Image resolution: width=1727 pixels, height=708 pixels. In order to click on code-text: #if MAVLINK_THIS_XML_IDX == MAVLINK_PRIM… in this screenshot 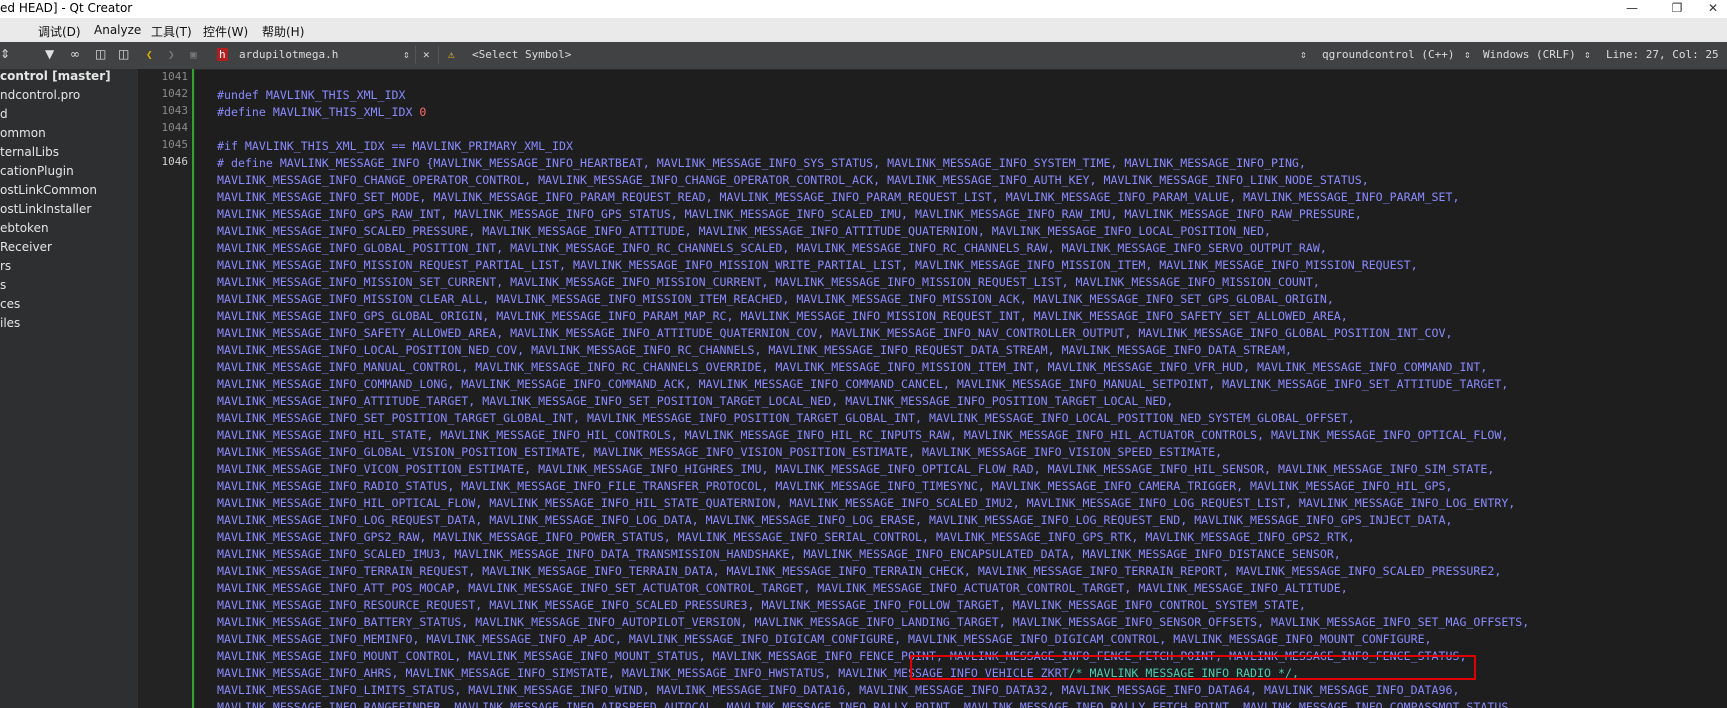, I will do `click(395, 146)`.